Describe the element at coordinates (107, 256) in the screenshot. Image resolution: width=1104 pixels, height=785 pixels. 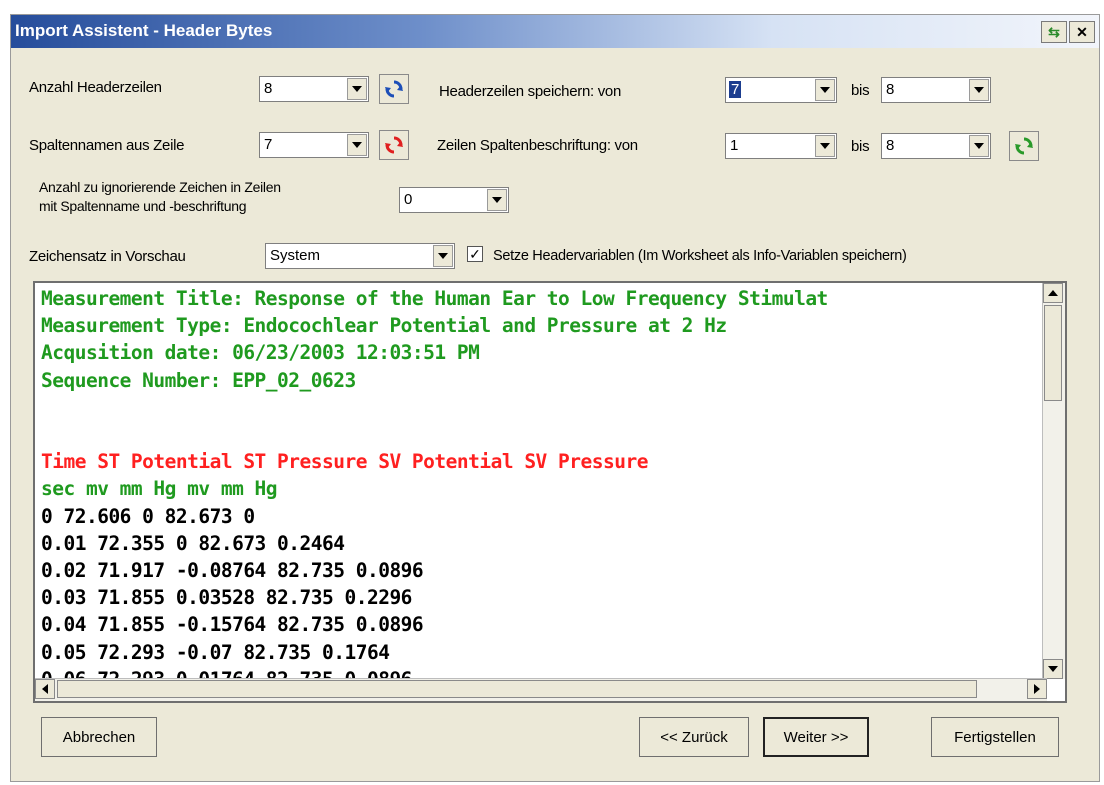
I see `charset-label: Zeichensatz in Vorschau` at that location.